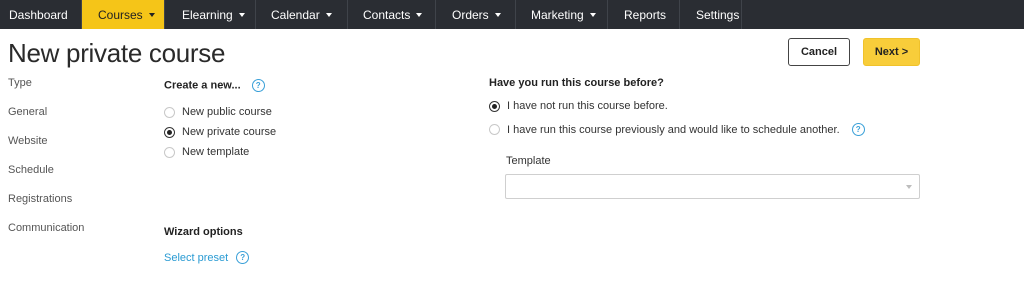 Image resolution: width=1024 pixels, height=282 pixels. I want to click on step-schedule: Schedule, so click(46, 178).